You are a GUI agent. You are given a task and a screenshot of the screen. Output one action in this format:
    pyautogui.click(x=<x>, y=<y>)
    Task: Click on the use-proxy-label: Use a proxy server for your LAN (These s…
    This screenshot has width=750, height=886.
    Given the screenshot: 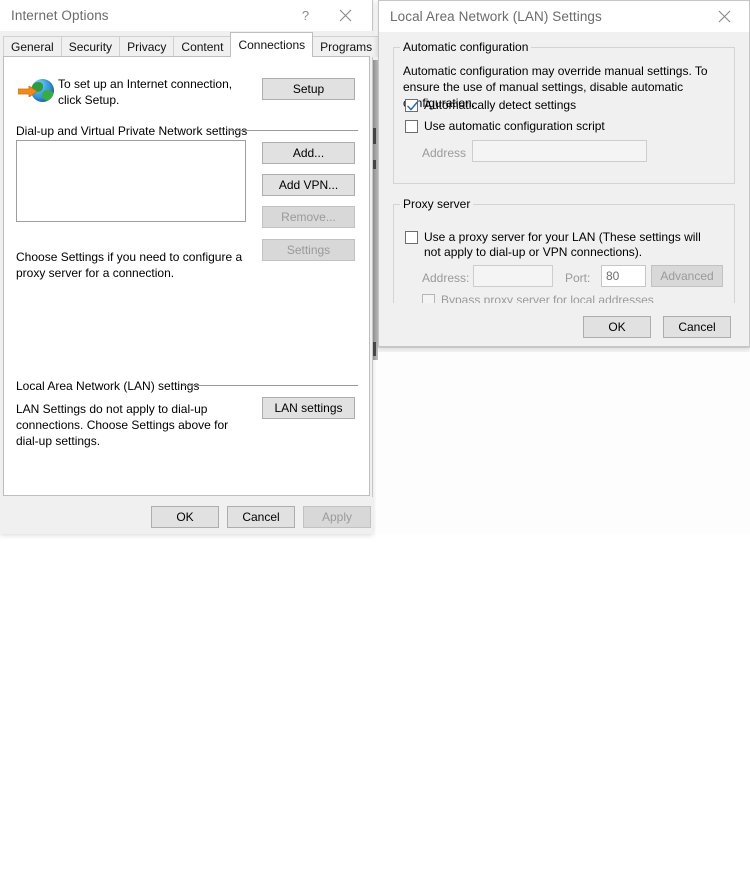 What is the action you would take?
    pyautogui.click(x=562, y=244)
    